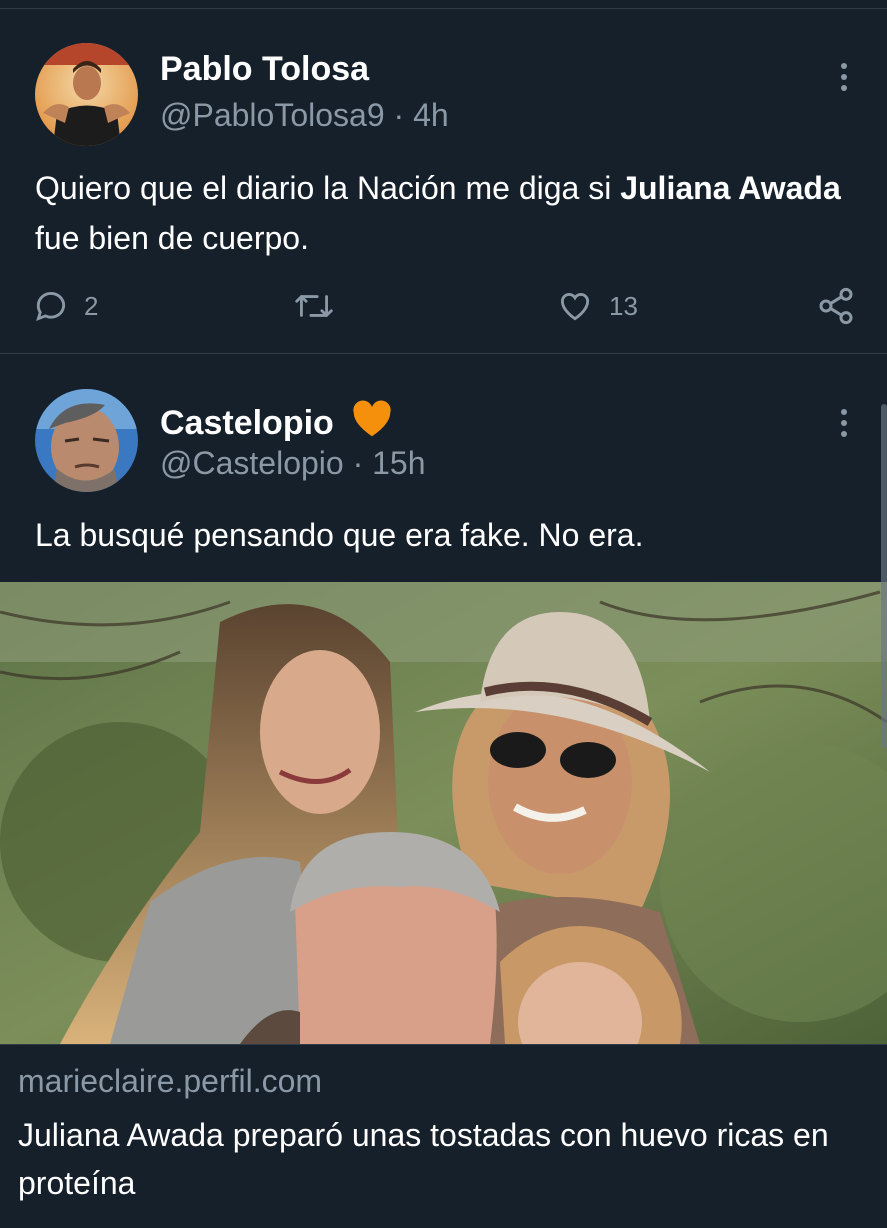  I want to click on tweet-actions: 2 13, so click(443, 306).